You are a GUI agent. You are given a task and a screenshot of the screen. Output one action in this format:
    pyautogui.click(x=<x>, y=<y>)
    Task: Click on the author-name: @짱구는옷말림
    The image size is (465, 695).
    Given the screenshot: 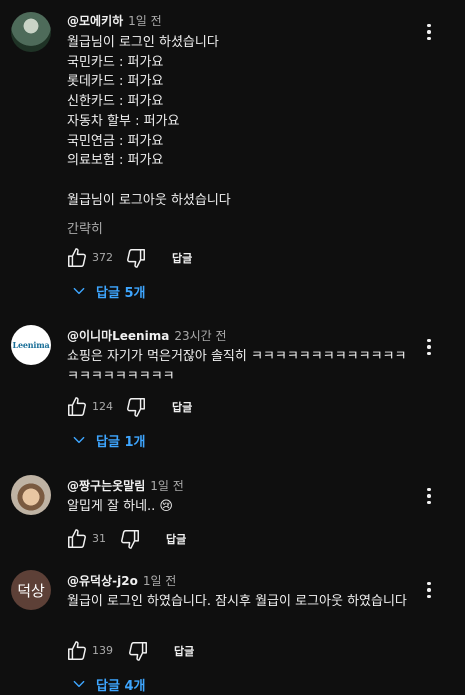 What is the action you would take?
    pyautogui.click(x=106, y=486)
    